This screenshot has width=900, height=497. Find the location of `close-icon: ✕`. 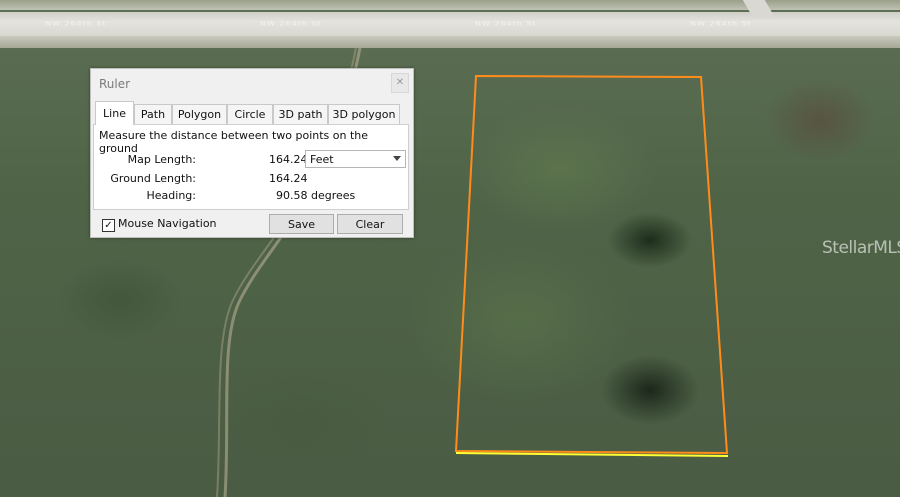

close-icon: ✕ is located at coordinates (400, 82).